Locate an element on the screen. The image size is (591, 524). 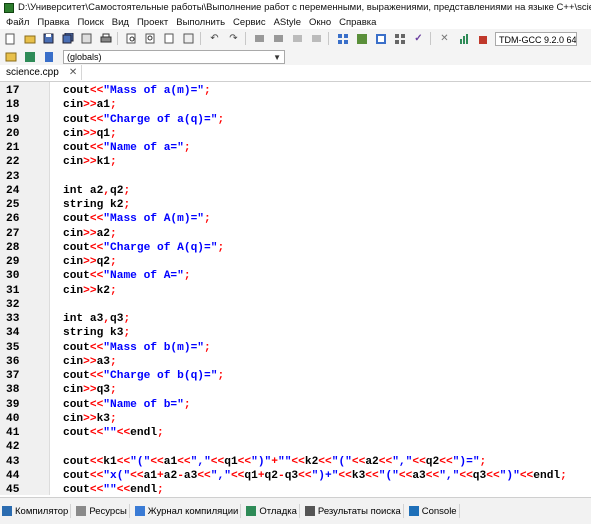
bottom-tab: Компилятор is located at coordinates (36, 511).